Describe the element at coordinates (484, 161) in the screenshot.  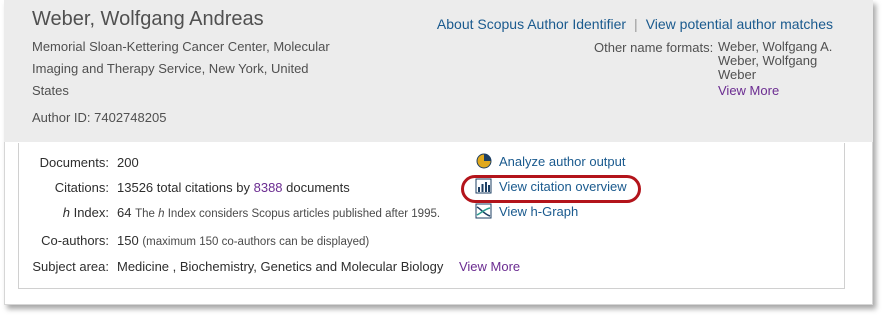
I see `pie-chart-icon` at that location.